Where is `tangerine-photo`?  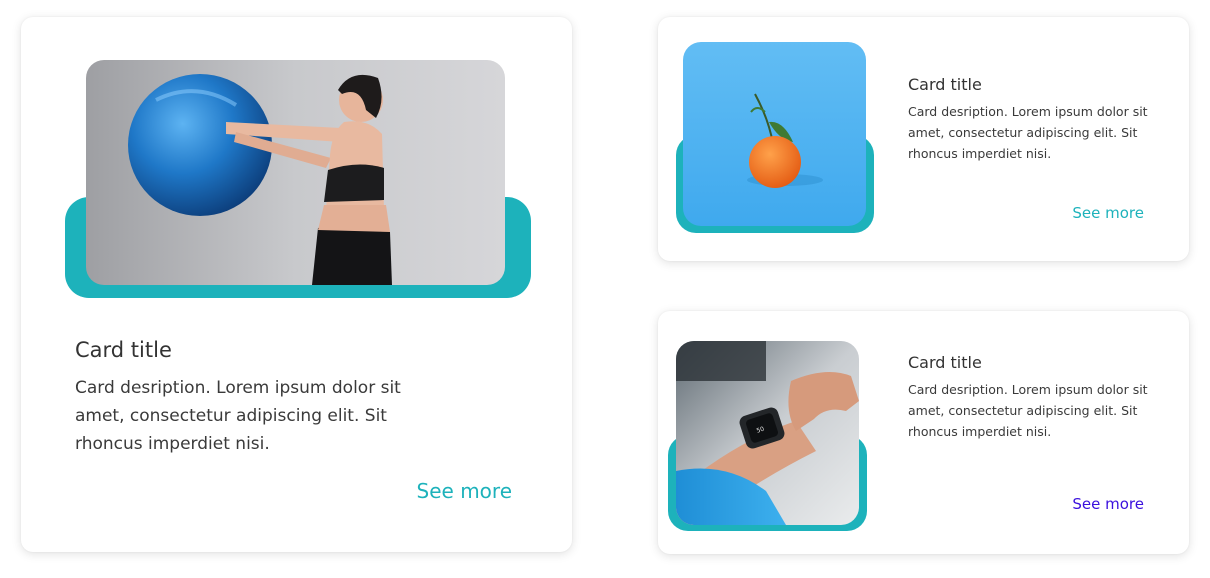
tangerine-photo is located at coordinates (774, 134).